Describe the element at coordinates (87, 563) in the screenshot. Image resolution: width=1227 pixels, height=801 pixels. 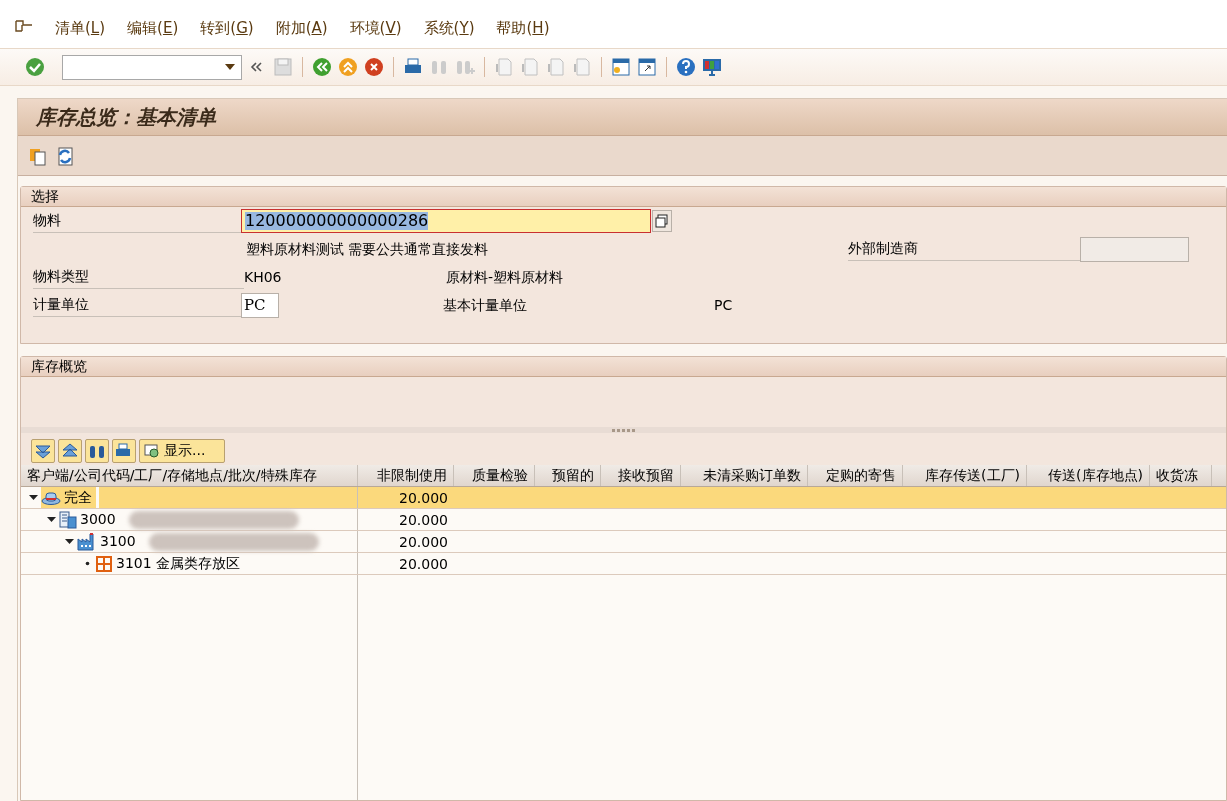
I see `bullet-icon` at that location.